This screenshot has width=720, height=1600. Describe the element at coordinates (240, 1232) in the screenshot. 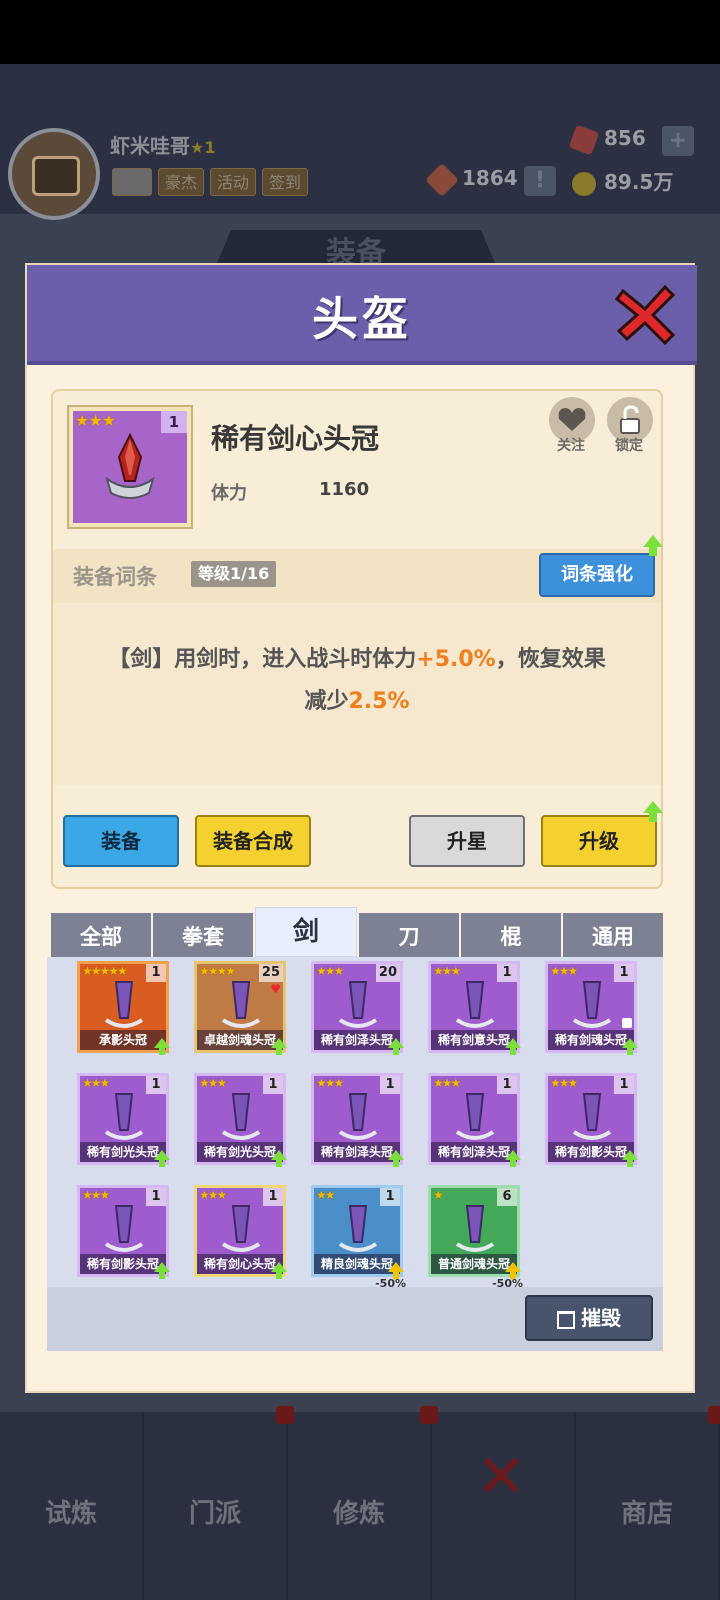

I see `item-slot: ★★★ 1 稀有剑心头冠` at that location.